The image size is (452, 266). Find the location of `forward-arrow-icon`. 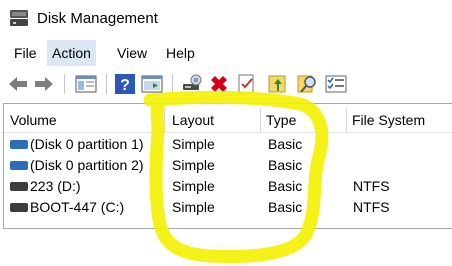

forward-arrow-icon is located at coordinates (44, 84).